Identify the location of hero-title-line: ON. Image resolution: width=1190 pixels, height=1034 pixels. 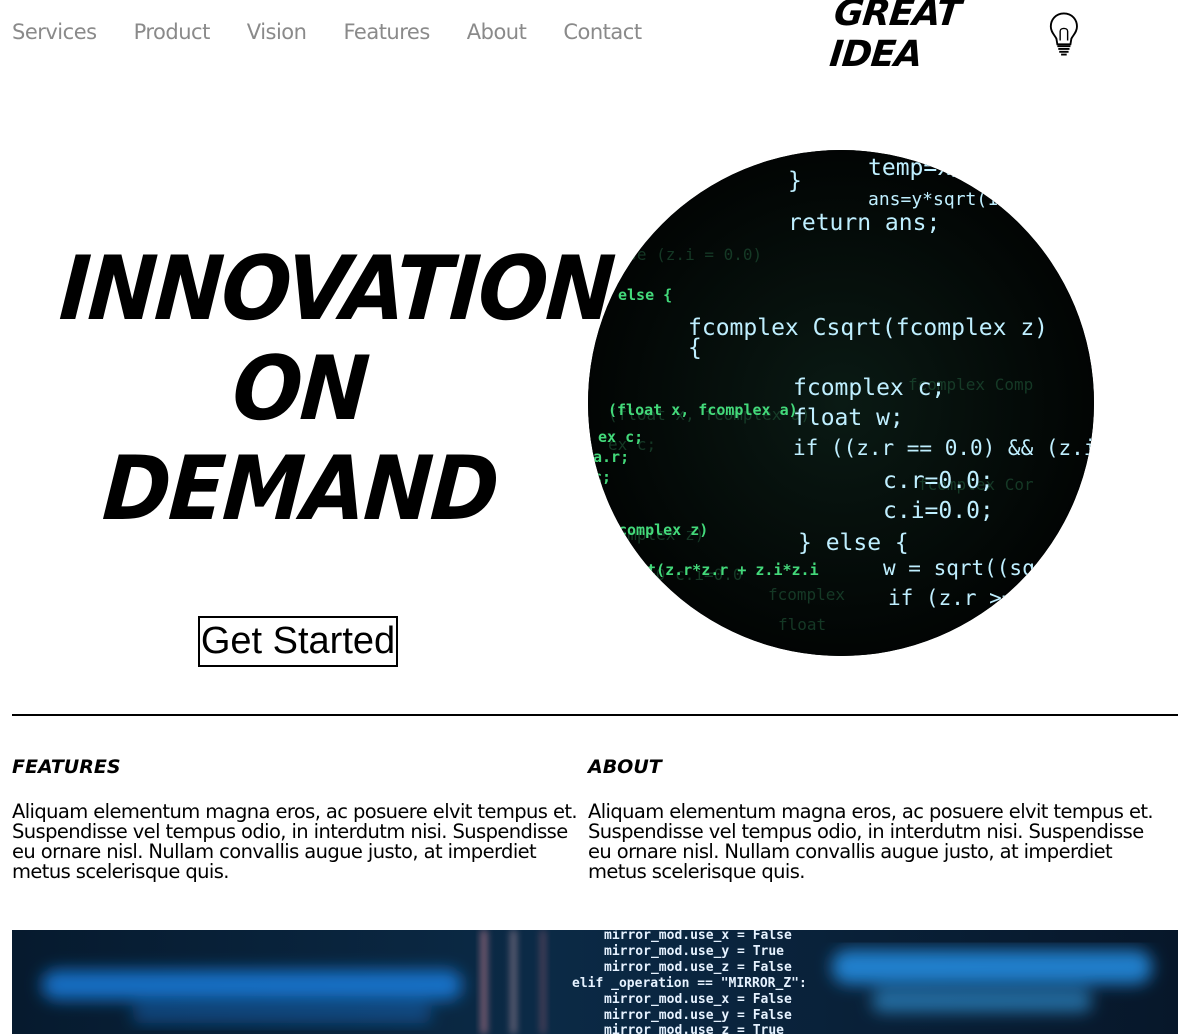
(300, 389).